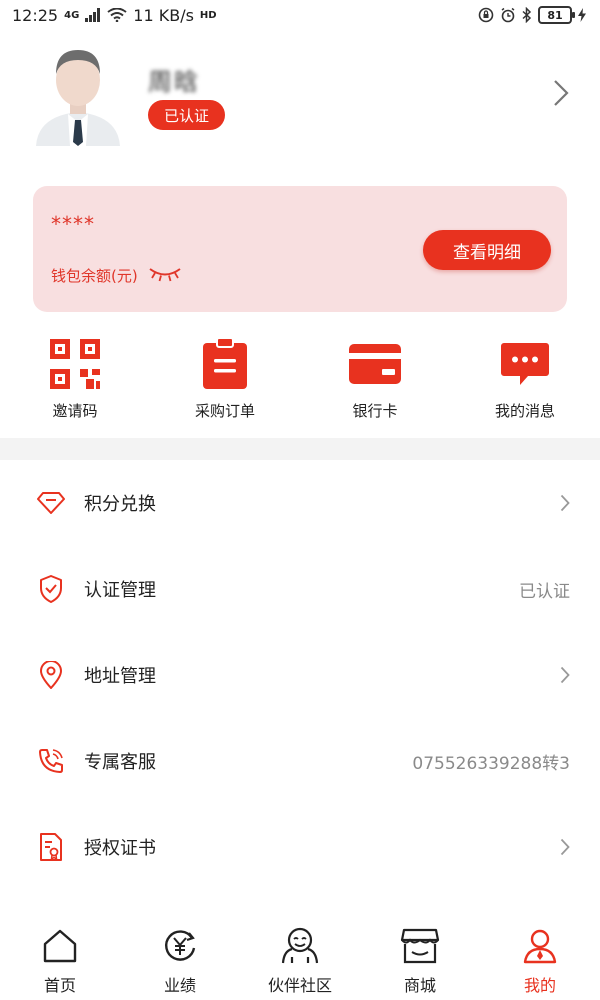 The image size is (600, 1000). I want to click on clipboard-icon, so click(225, 364).